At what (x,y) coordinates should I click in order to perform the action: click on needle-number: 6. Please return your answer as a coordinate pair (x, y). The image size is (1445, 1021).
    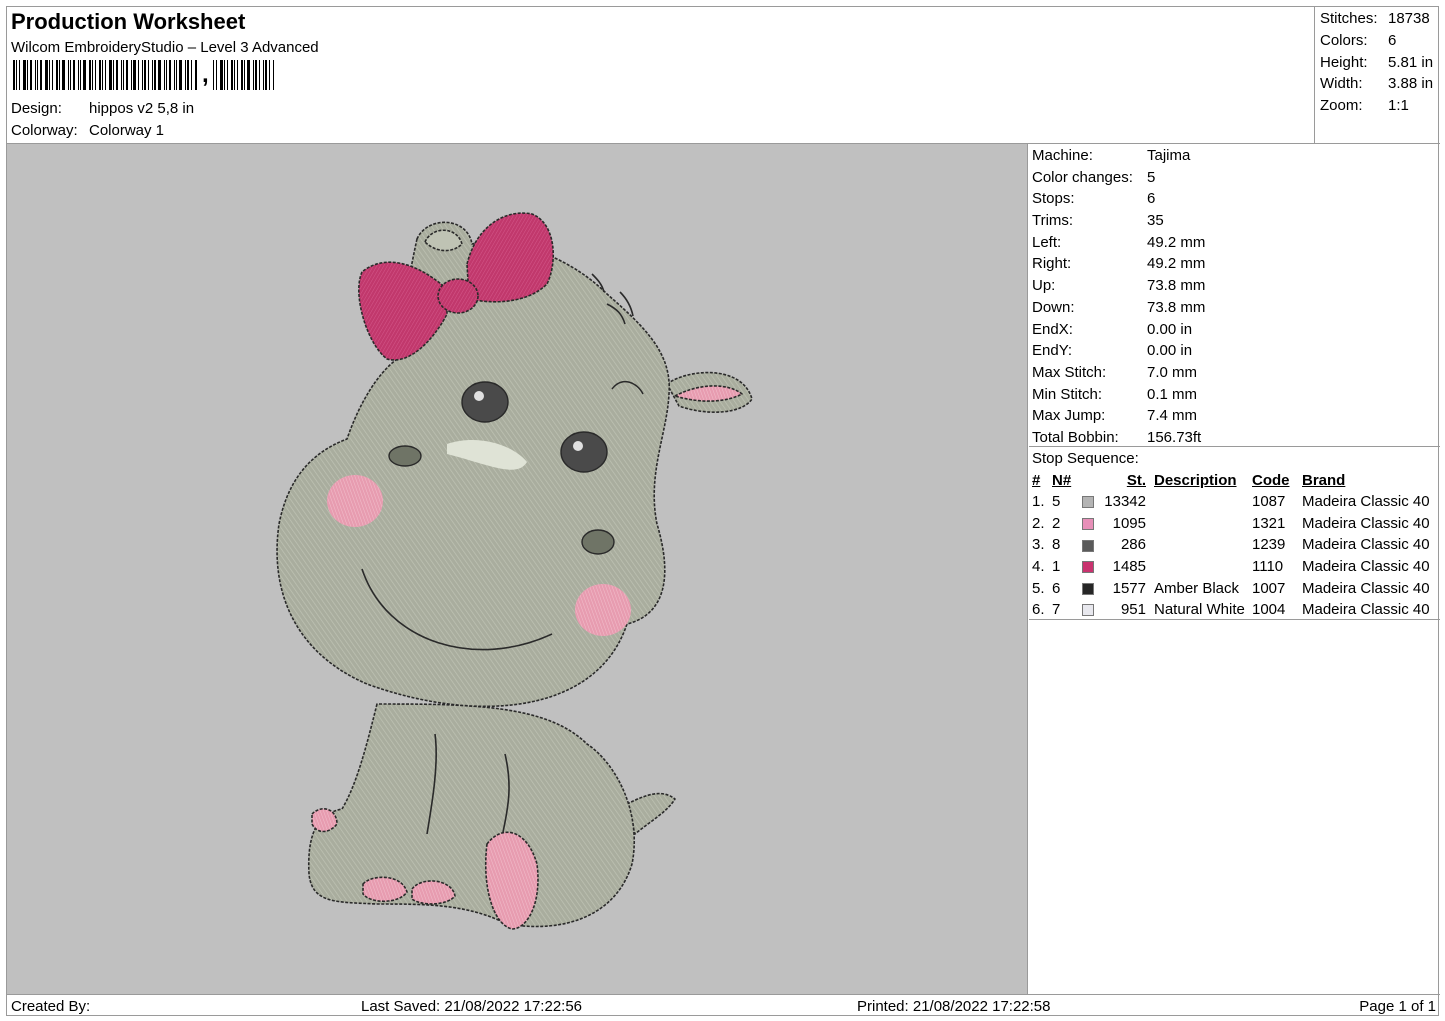
    Looking at the image, I should click on (1056, 588).